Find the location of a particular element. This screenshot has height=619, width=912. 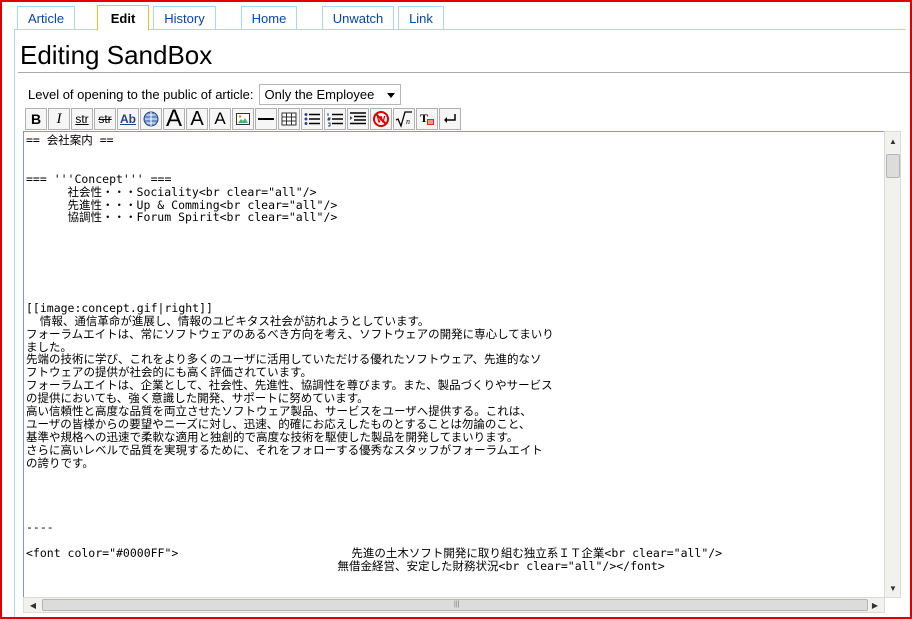

numbered-list-button is located at coordinates (335, 119).